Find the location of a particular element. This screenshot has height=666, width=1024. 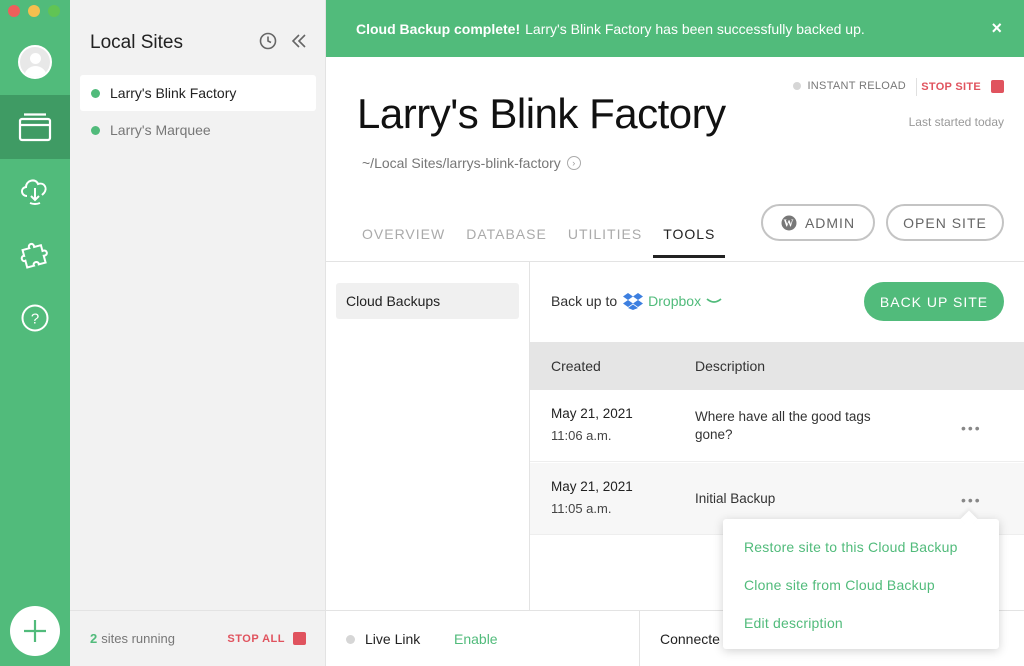

add-site-button is located at coordinates (35, 631).